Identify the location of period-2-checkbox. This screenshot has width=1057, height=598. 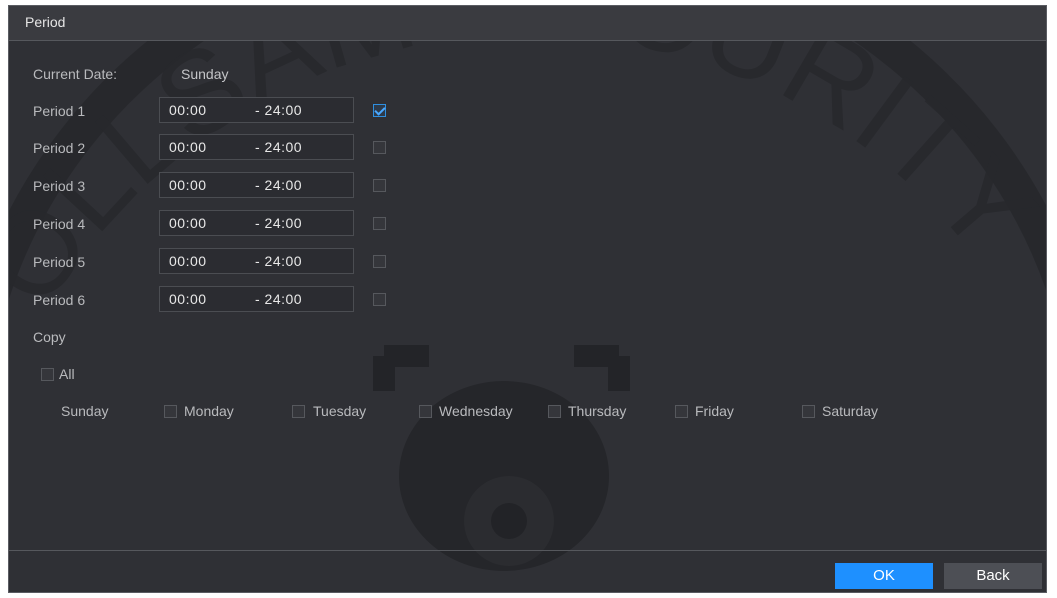
(379, 147).